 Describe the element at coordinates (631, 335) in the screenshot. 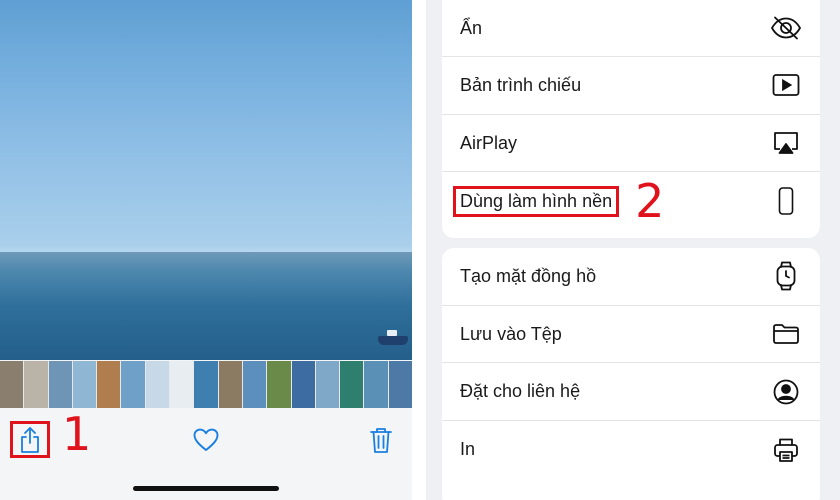

I see `action-save-to-files: Lưu vào Tệp` at that location.